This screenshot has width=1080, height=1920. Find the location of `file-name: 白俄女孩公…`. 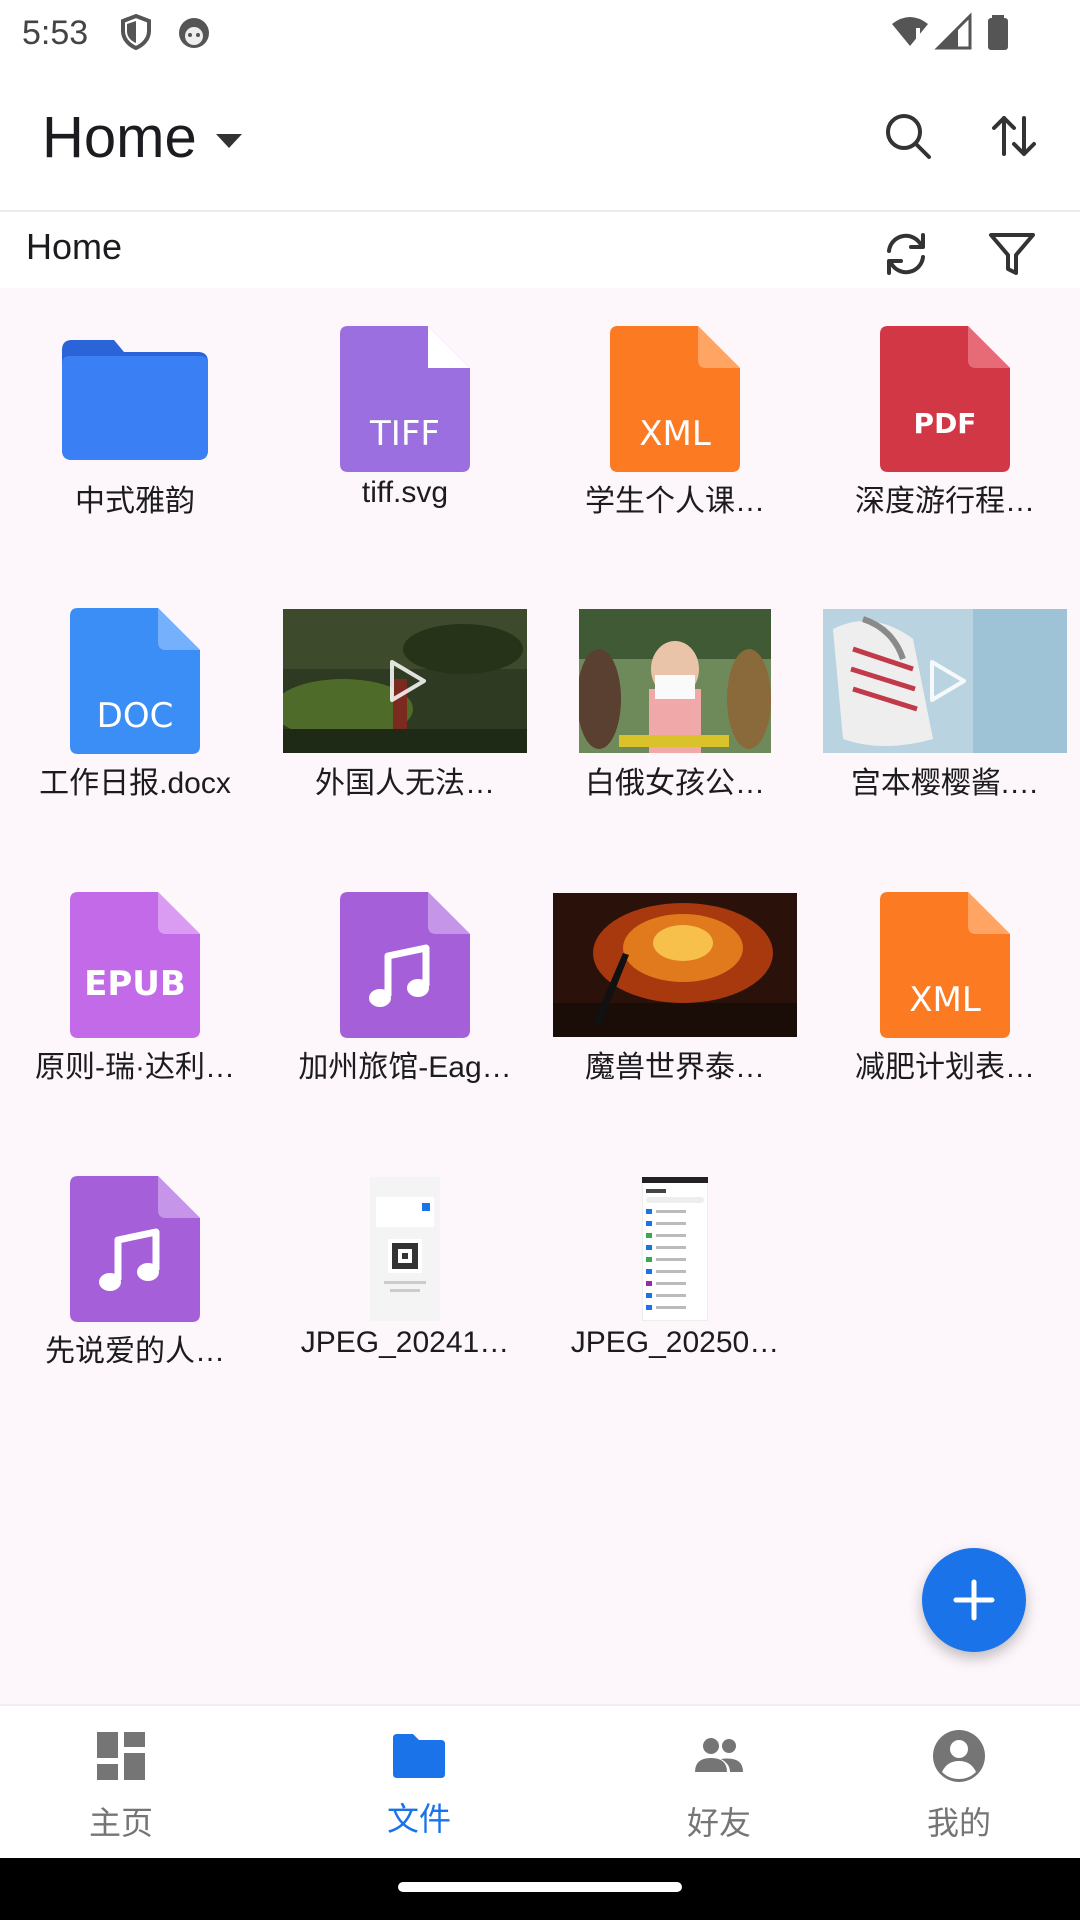

file-name: 白俄女孩公… is located at coordinates (675, 783).